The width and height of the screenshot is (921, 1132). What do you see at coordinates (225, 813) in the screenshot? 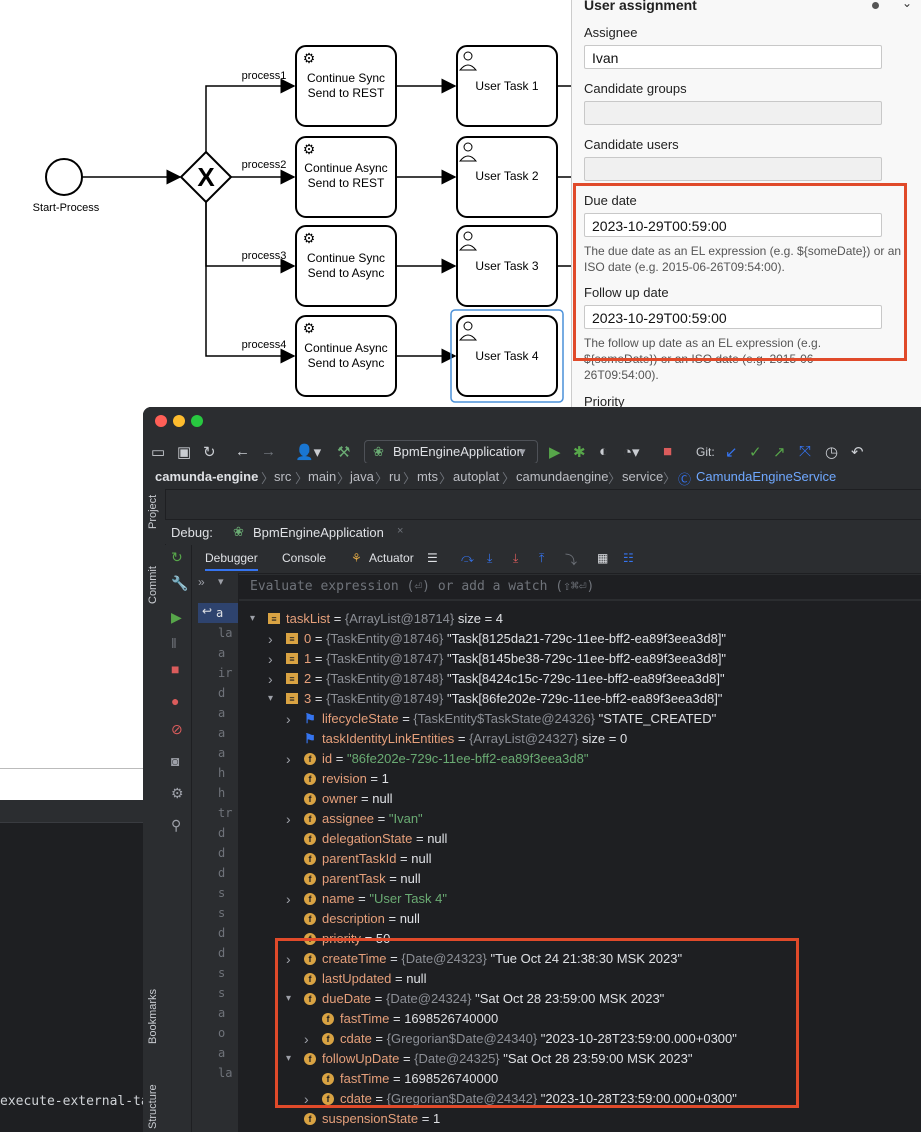
I see `frame-item: tr` at bounding box center [225, 813].